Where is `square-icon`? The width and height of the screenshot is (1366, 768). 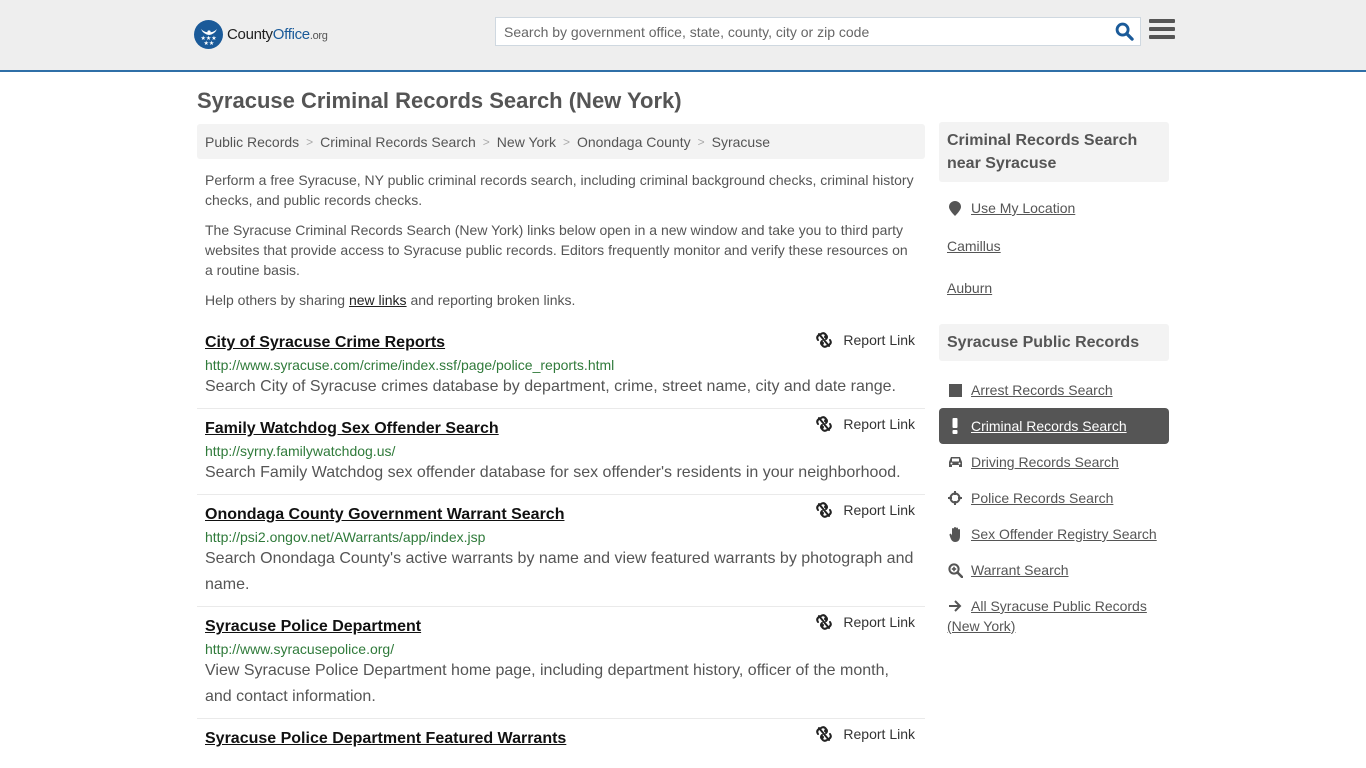
square-icon is located at coordinates (955, 390).